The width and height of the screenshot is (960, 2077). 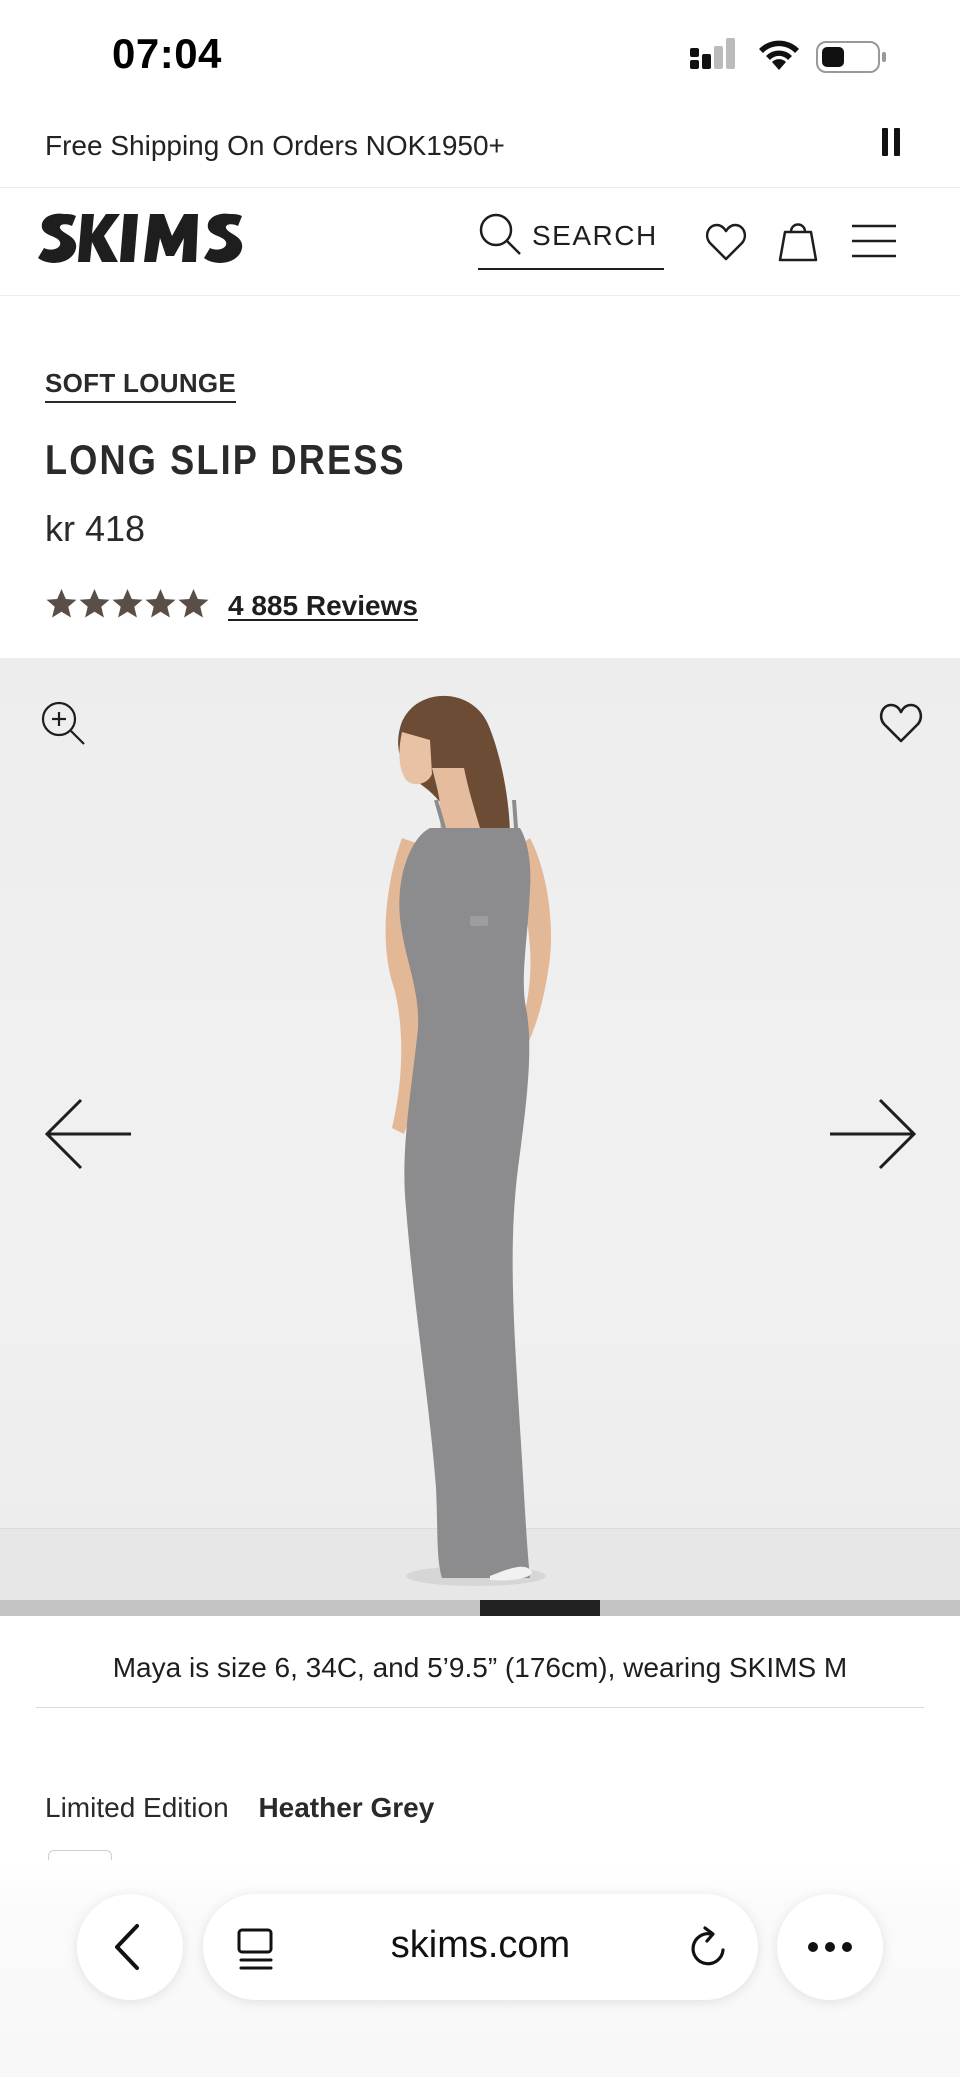 What do you see at coordinates (137, 1807) in the screenshot?
I see `color-edition-label: Limited Edition` at bounding box center [137, 1807].